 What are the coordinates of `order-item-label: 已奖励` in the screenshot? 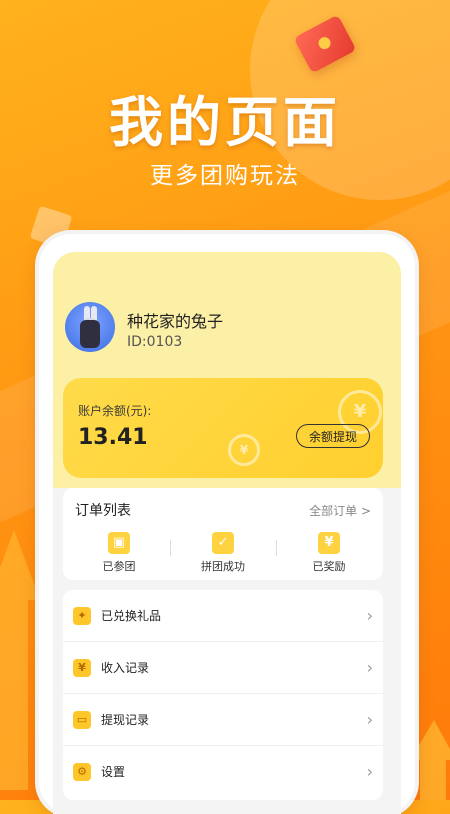 It's located at (329, 566).